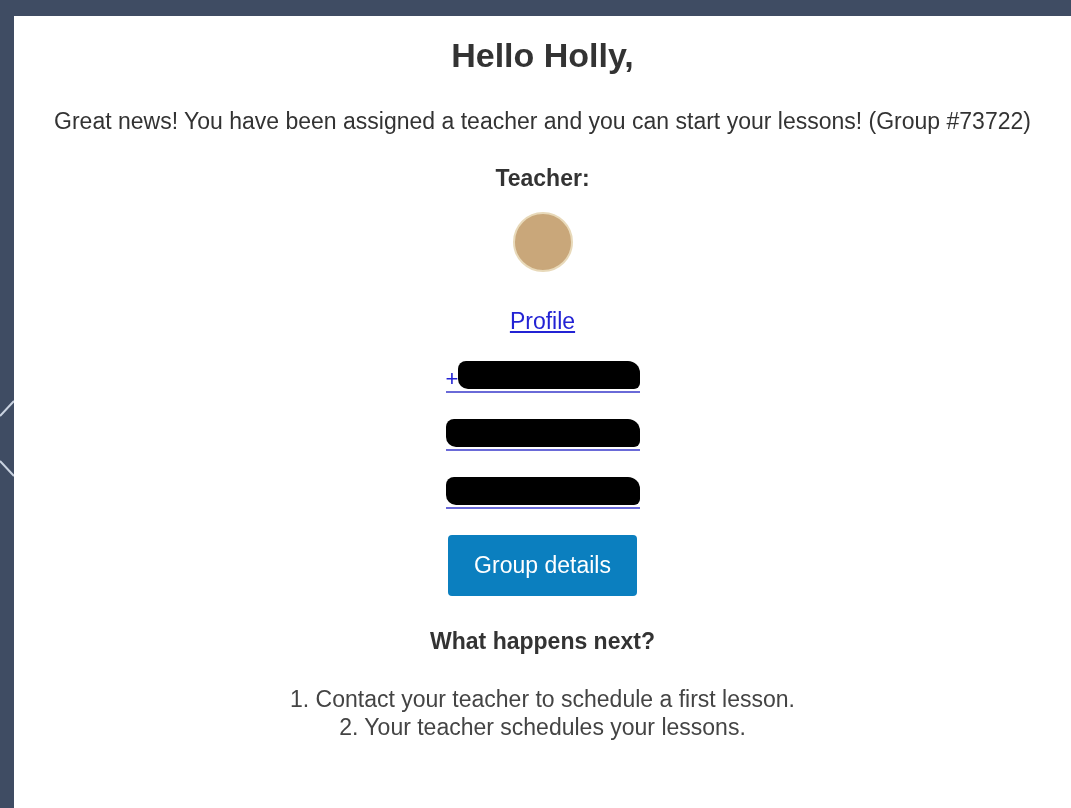 This screenshot has width=1071, height=808. What do you see at coordinates (542, 321) in the screenshot?
I see `profile-link: Profile` at bounding box center [542, 321].